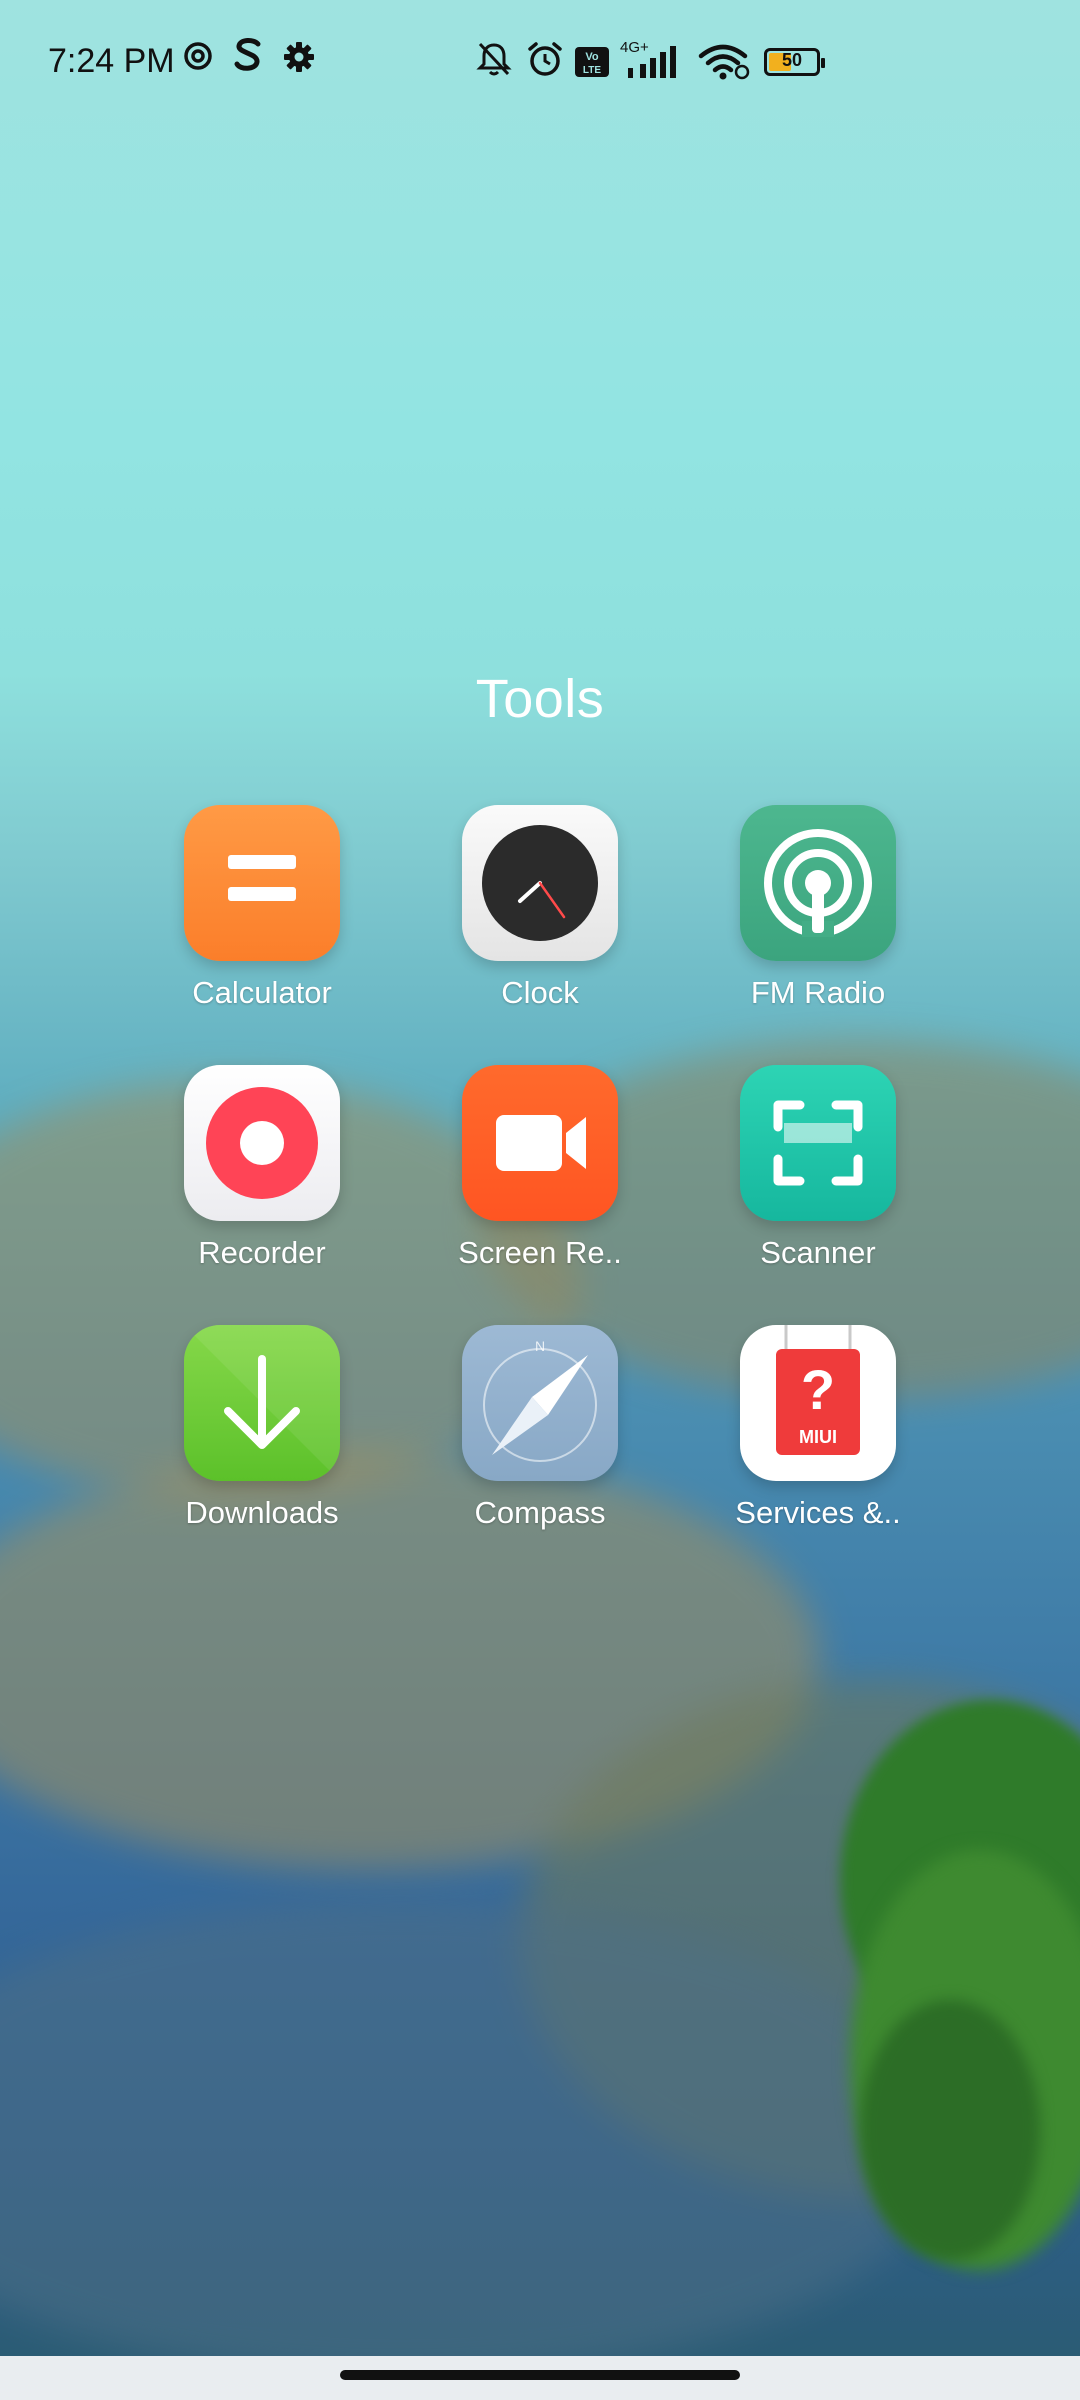  Describe the element at coordinates (540, 1143) in the screenshot. I see `screen-recorder-icon` at that location.